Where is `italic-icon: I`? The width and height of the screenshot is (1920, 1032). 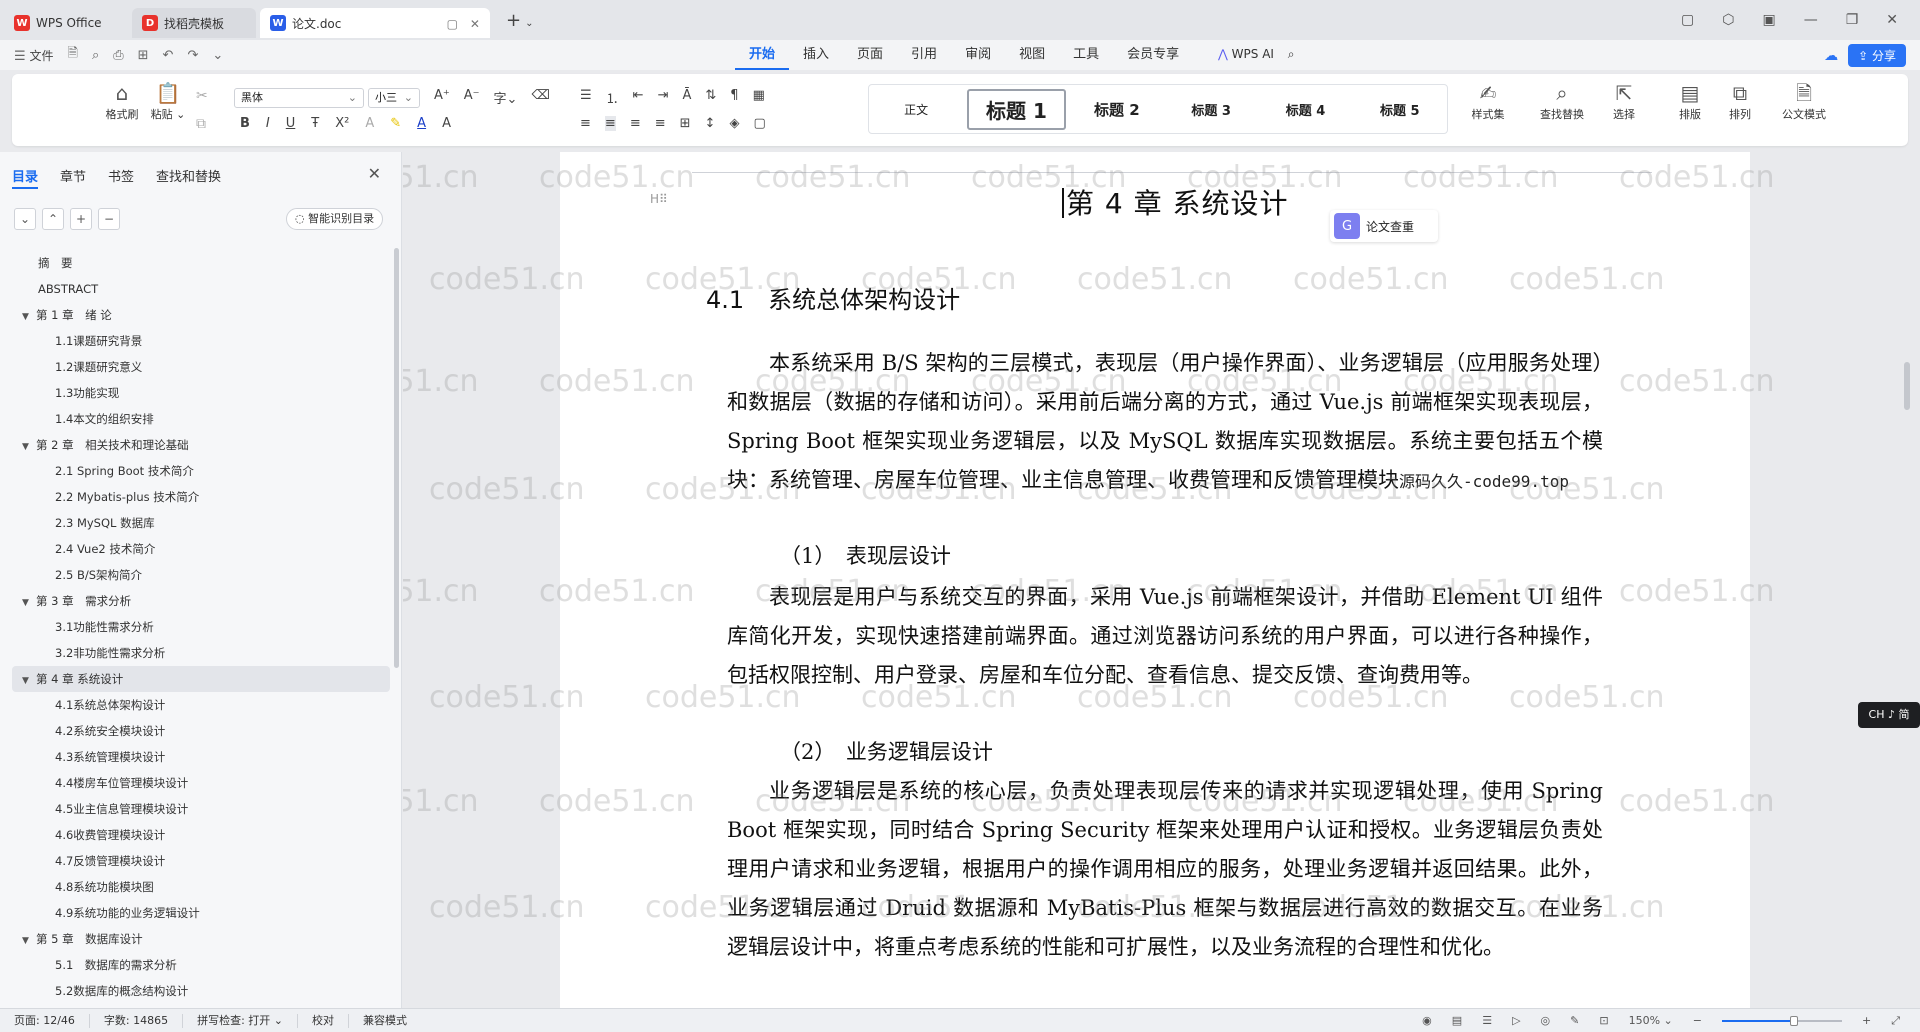
italic-icon: I is located at coordinates (268, 123).